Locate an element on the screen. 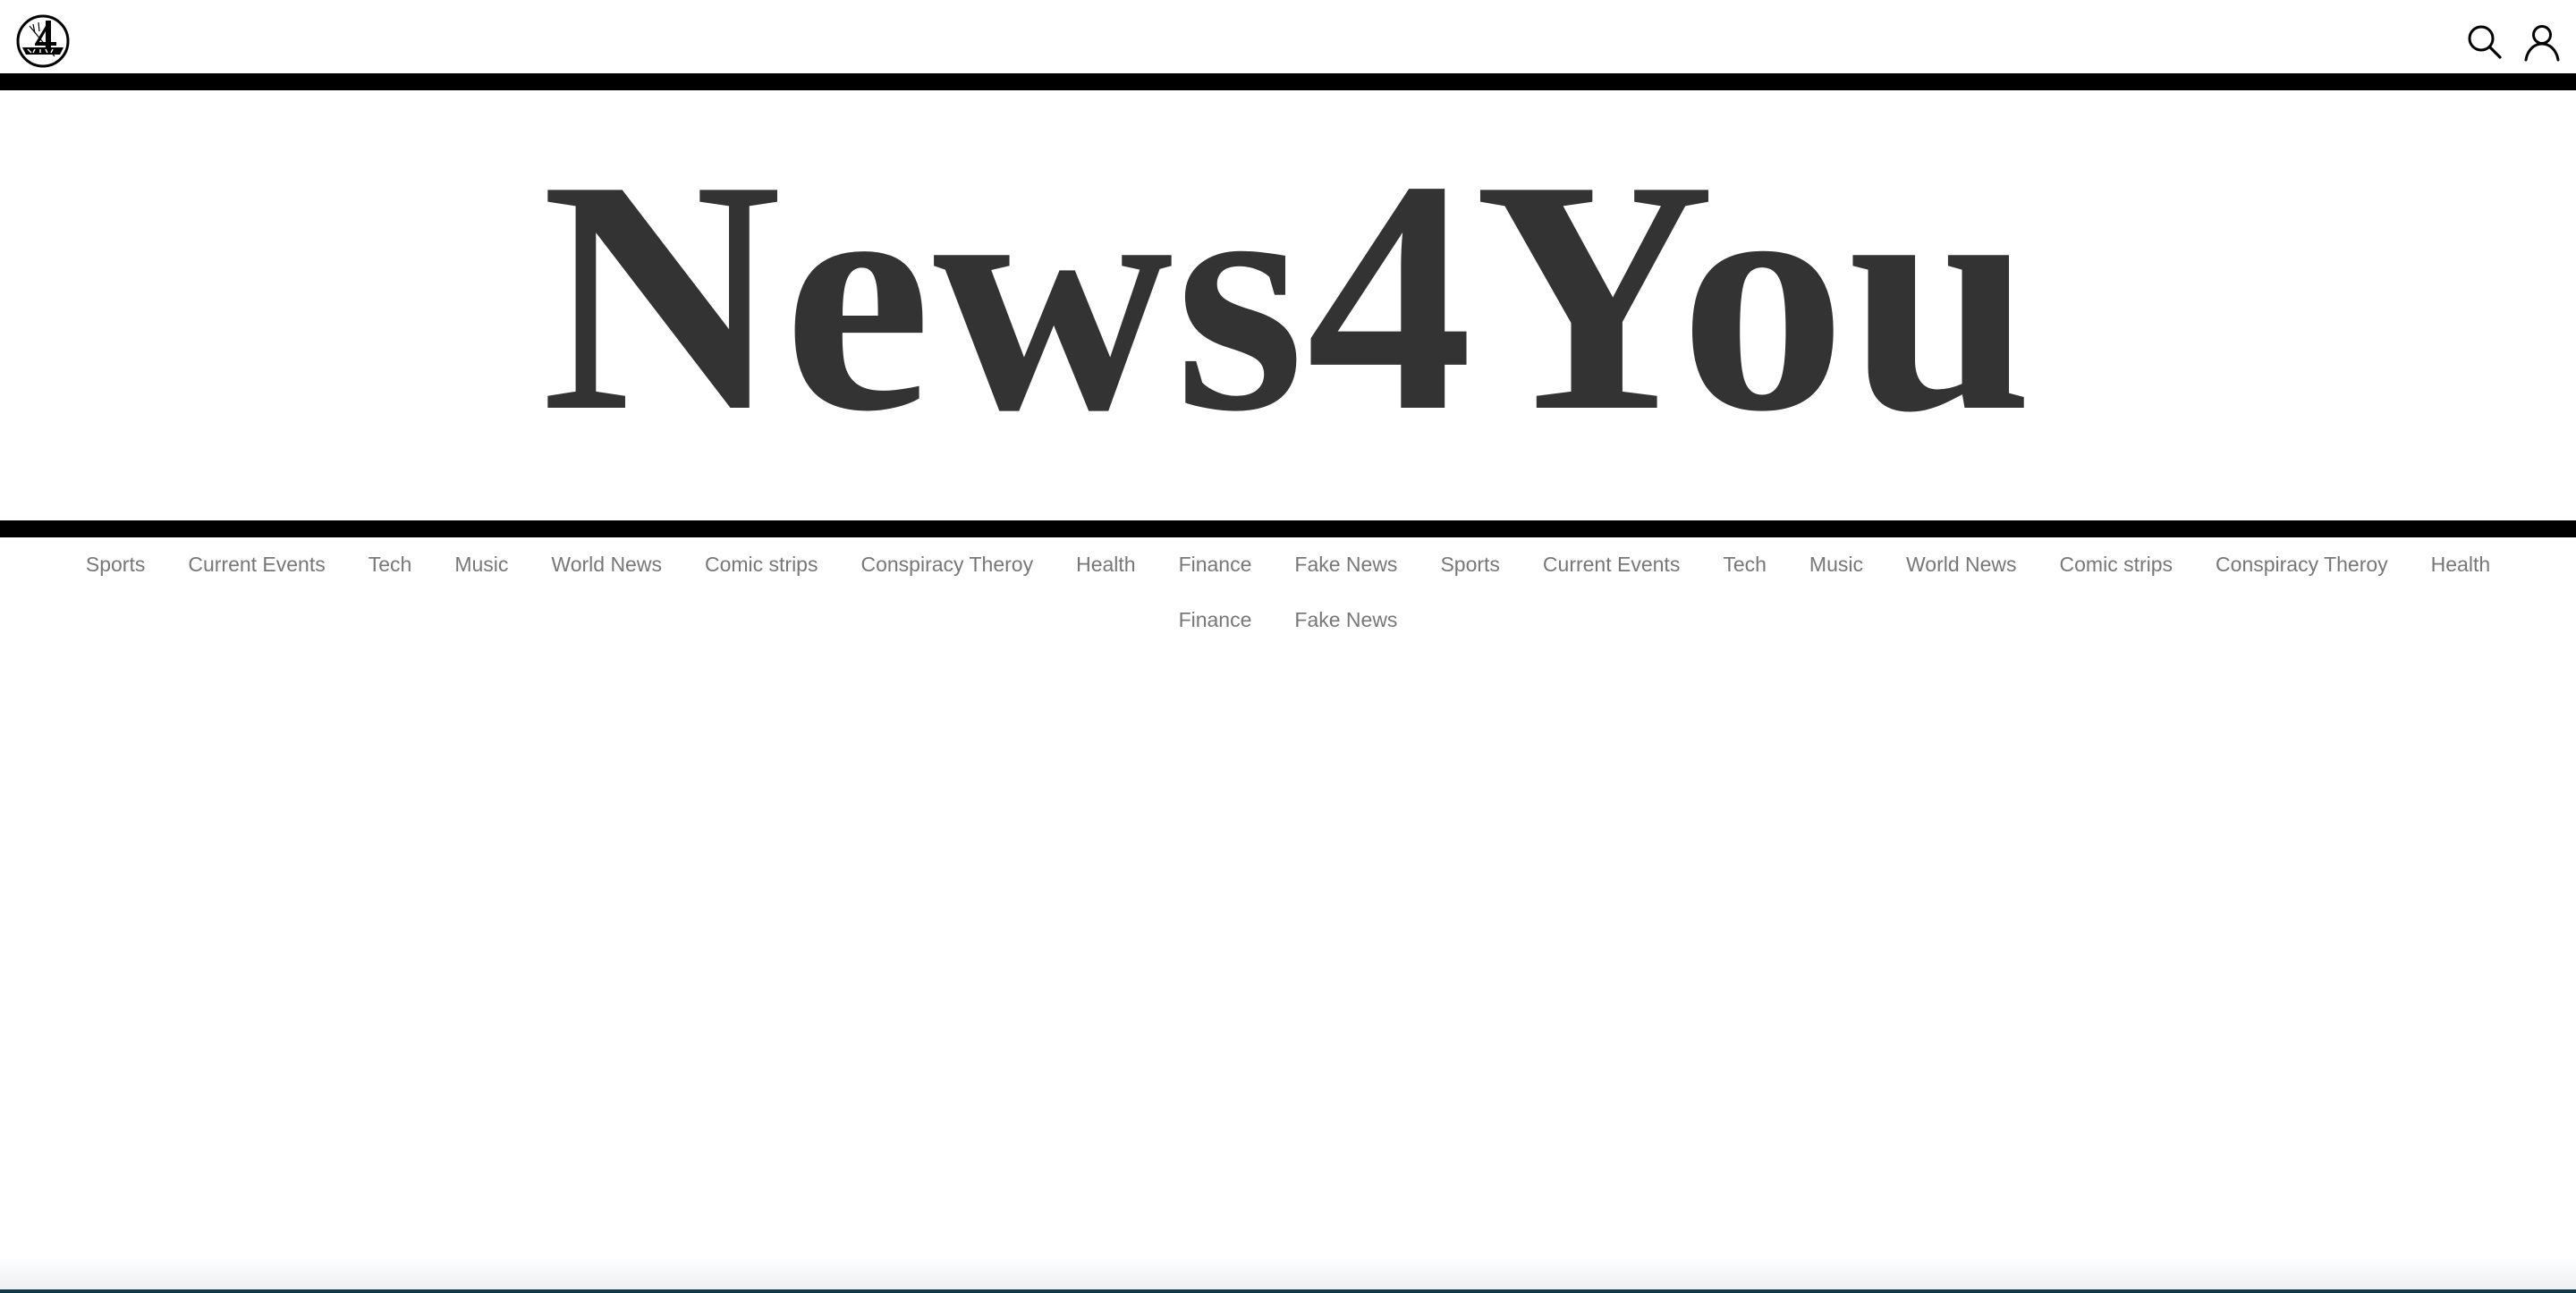 The height and width of the screenshot is (1293, 2576). user-glyph is located at coordinates (2542, 44).